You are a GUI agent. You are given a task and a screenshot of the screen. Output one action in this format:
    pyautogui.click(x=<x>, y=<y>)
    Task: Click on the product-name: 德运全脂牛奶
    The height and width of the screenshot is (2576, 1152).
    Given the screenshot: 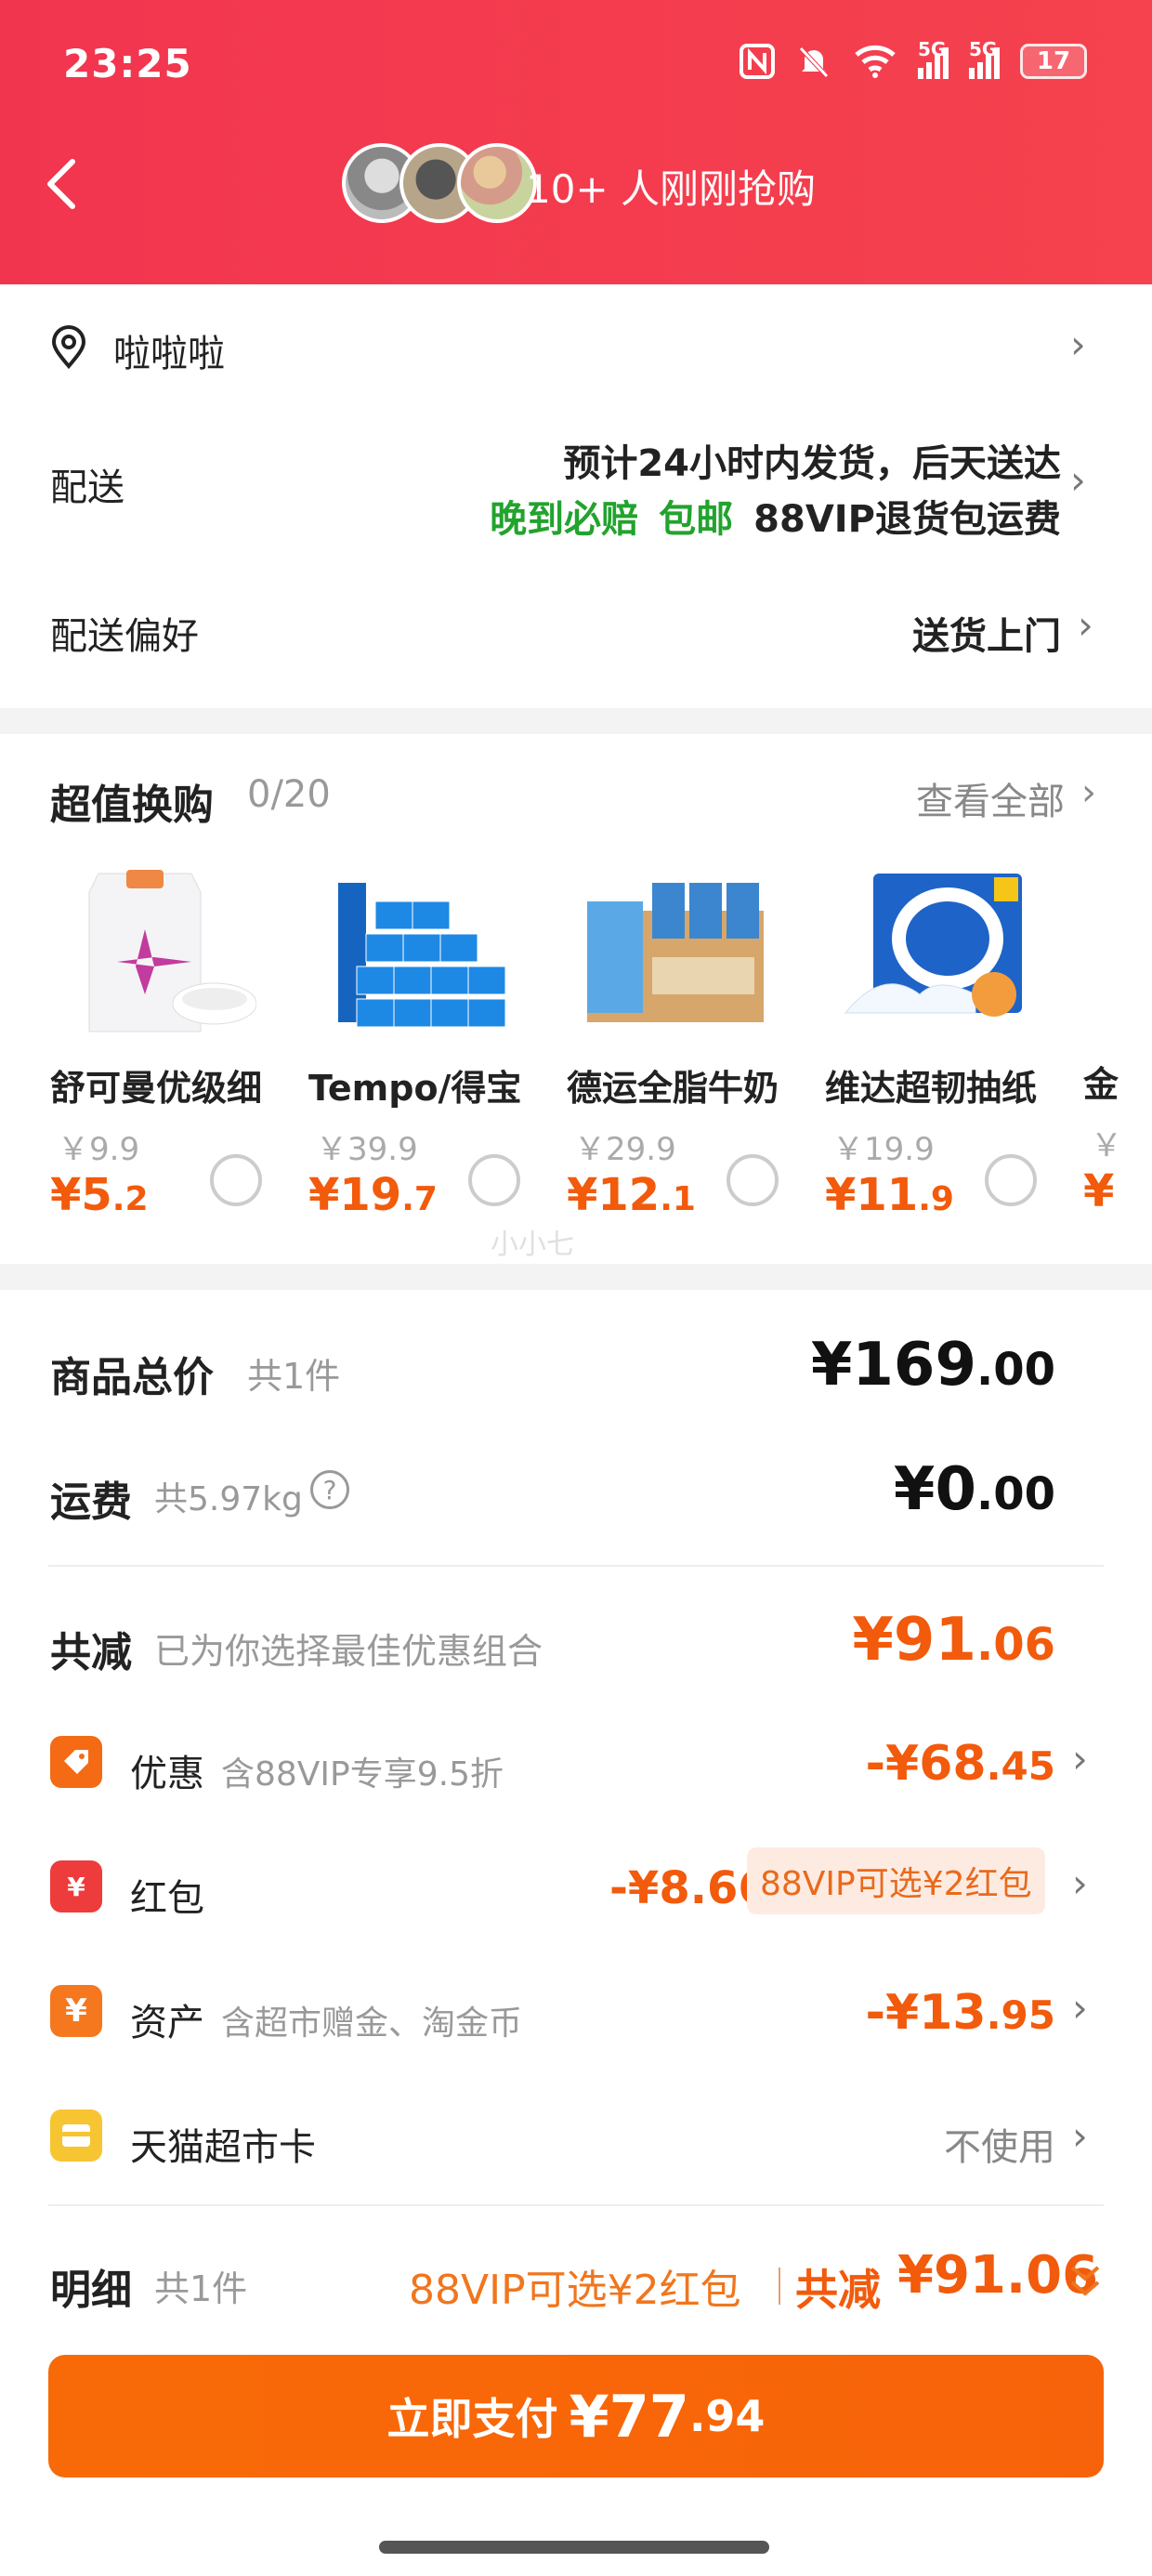 What is the action you would take?
    pyautogui.click(x=673, y=1088)
    